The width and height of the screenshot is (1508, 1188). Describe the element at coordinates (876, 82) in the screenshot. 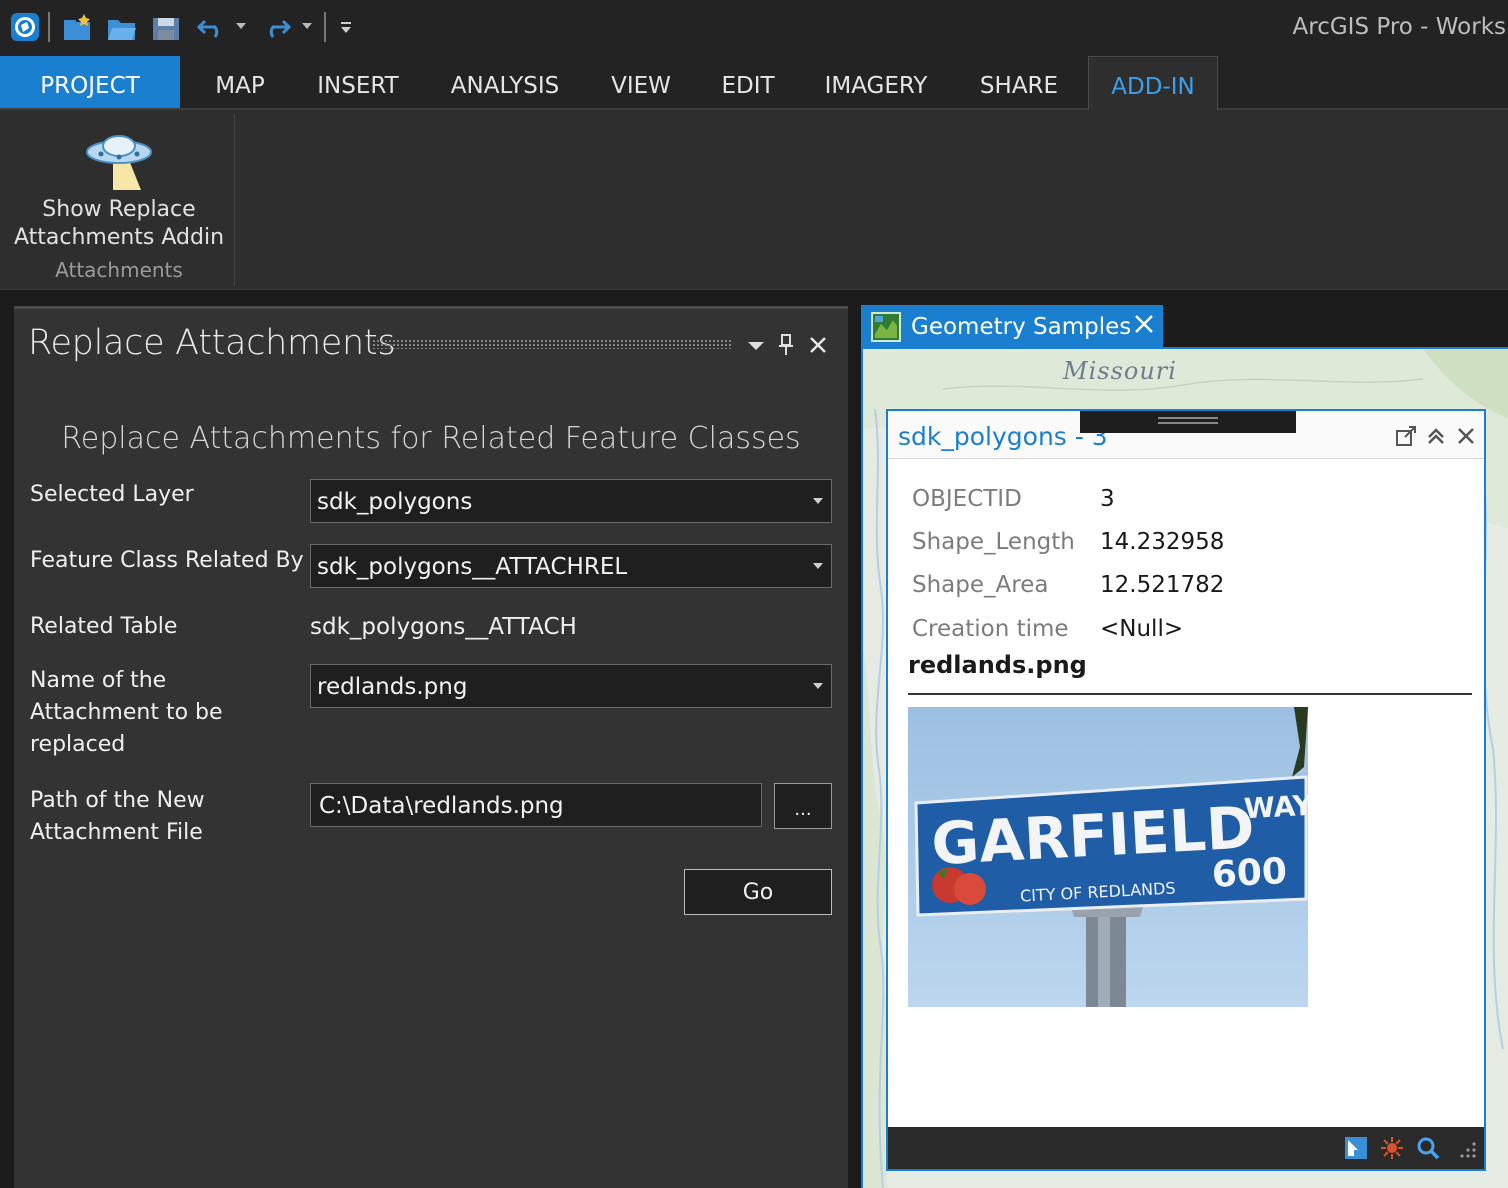

I see `tab-imagery: IMAGERY` at that location.